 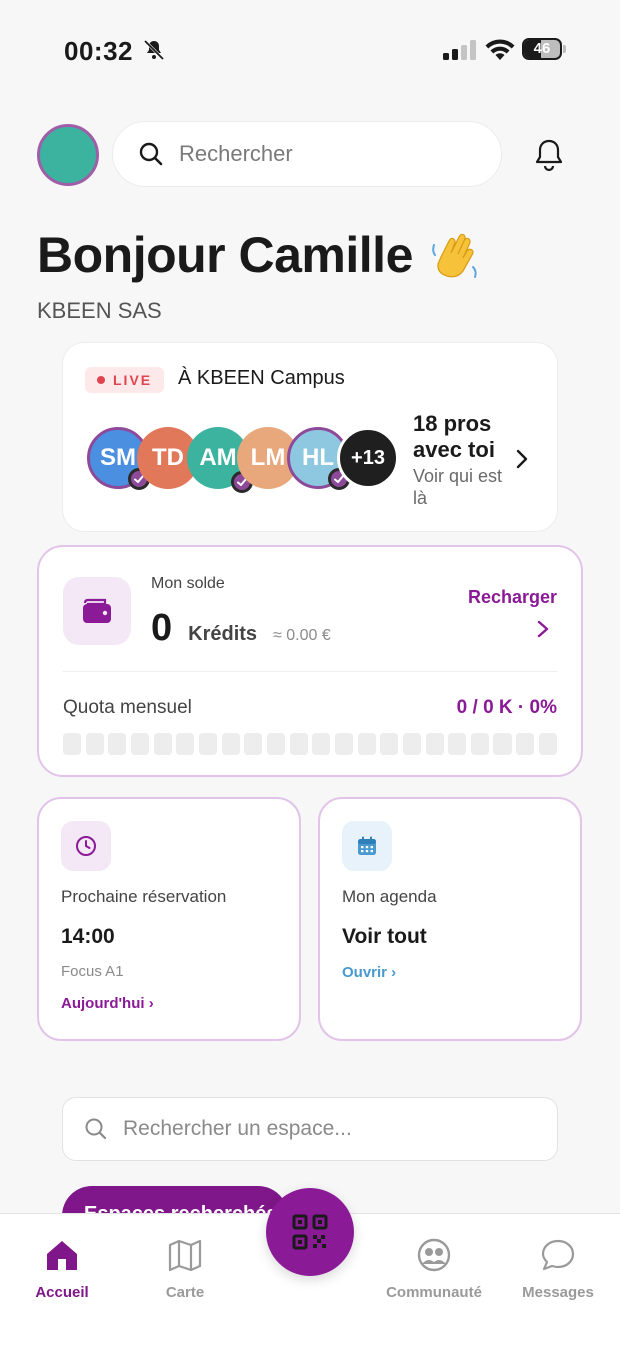 I want to click on search-placeholder: Rechercher, so click(x=236, y=153).